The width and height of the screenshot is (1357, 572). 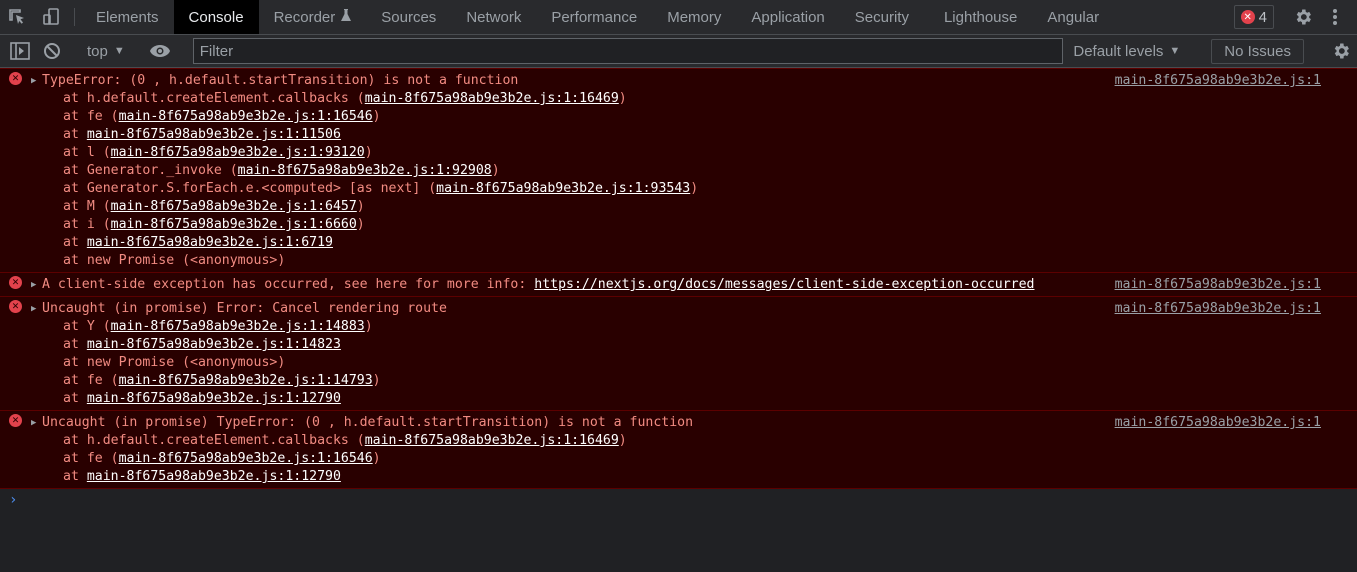 I want to click on tab-label: Network, so click(x=494, y=17).